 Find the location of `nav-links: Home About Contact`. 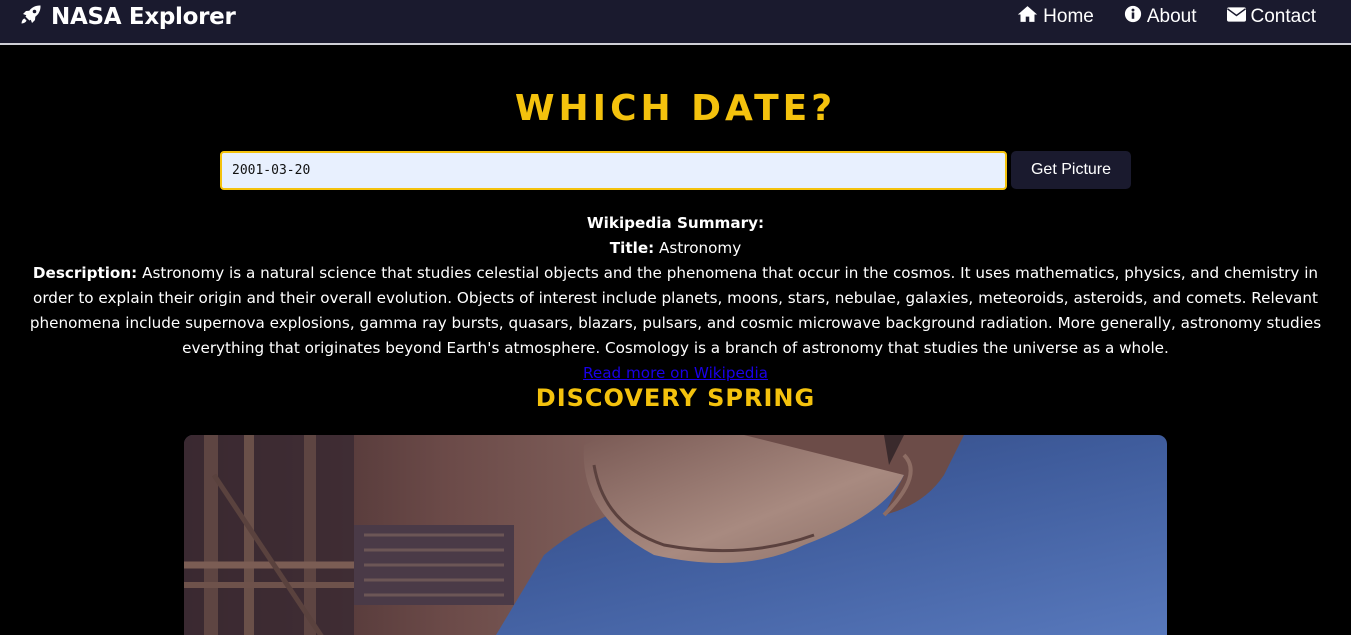

nav-links: Home About Contact is located at coordinates (1151, 17).